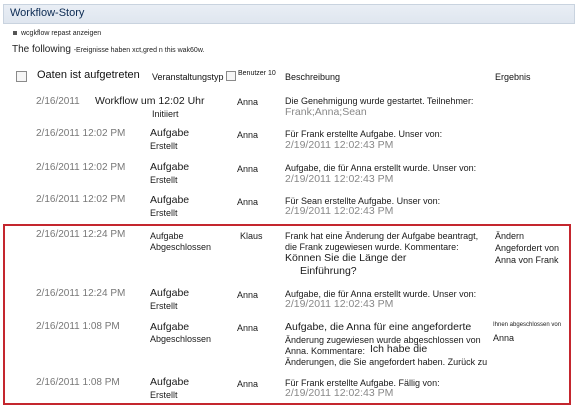 The height and width of the screenshot is (406, 577). I want to click on column-header-event-type: Veranstaltungstyp, so click(188, 77).